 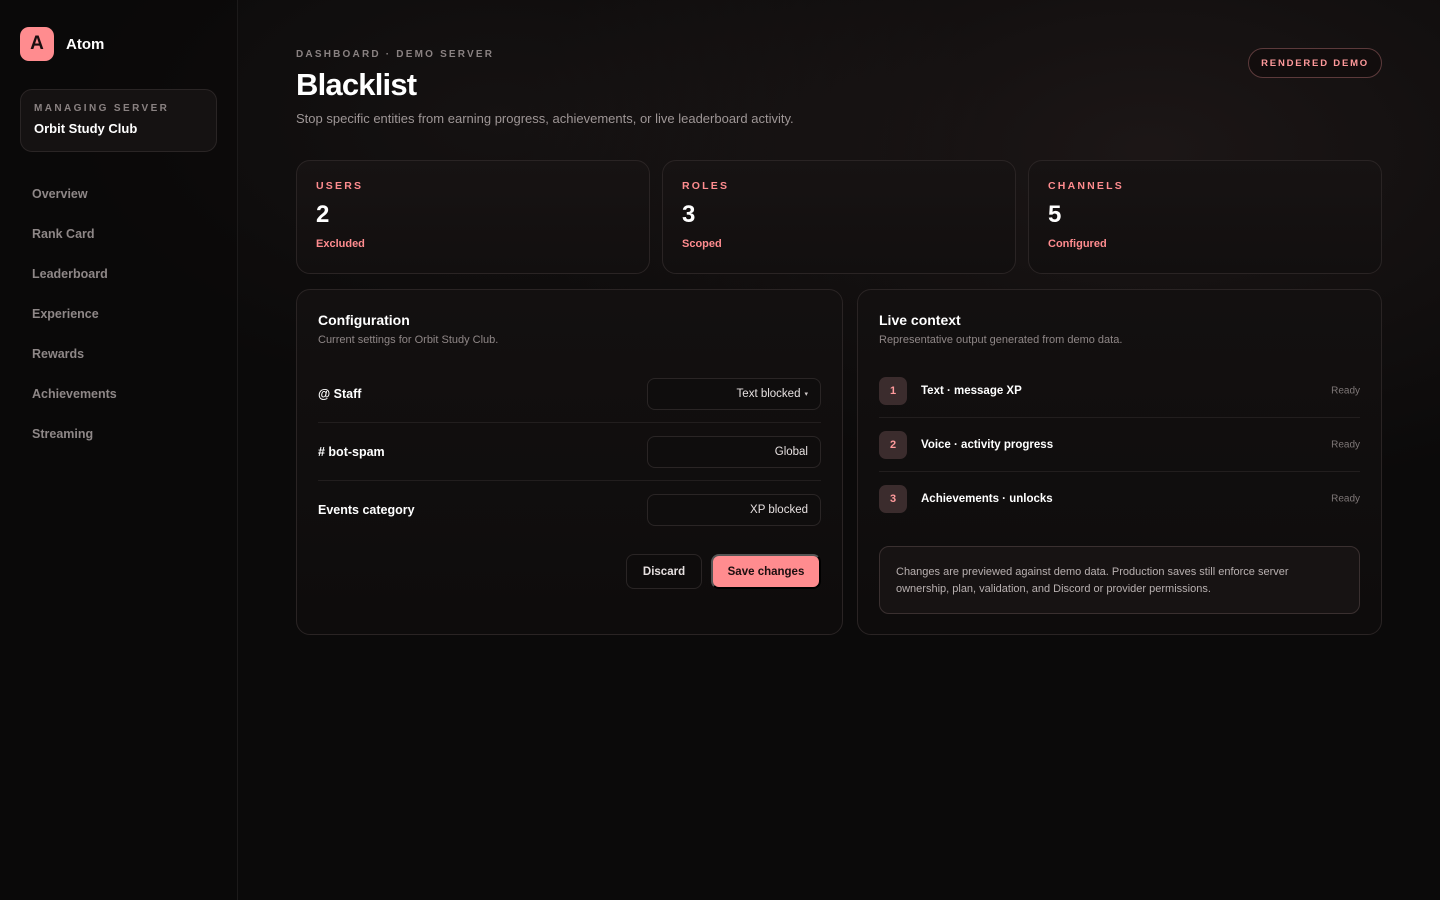 What do you see at coordinates (340, 244) in the screenshot?
I see `stat-caption: Excluded` at bounding box center [340, 244].